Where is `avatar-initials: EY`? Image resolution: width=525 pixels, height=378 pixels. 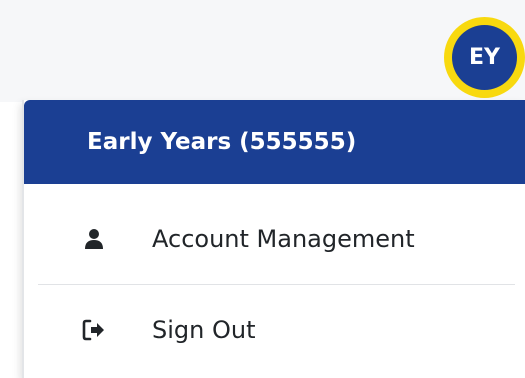
avatar-initials: EY is located at coordinates (484, 57).